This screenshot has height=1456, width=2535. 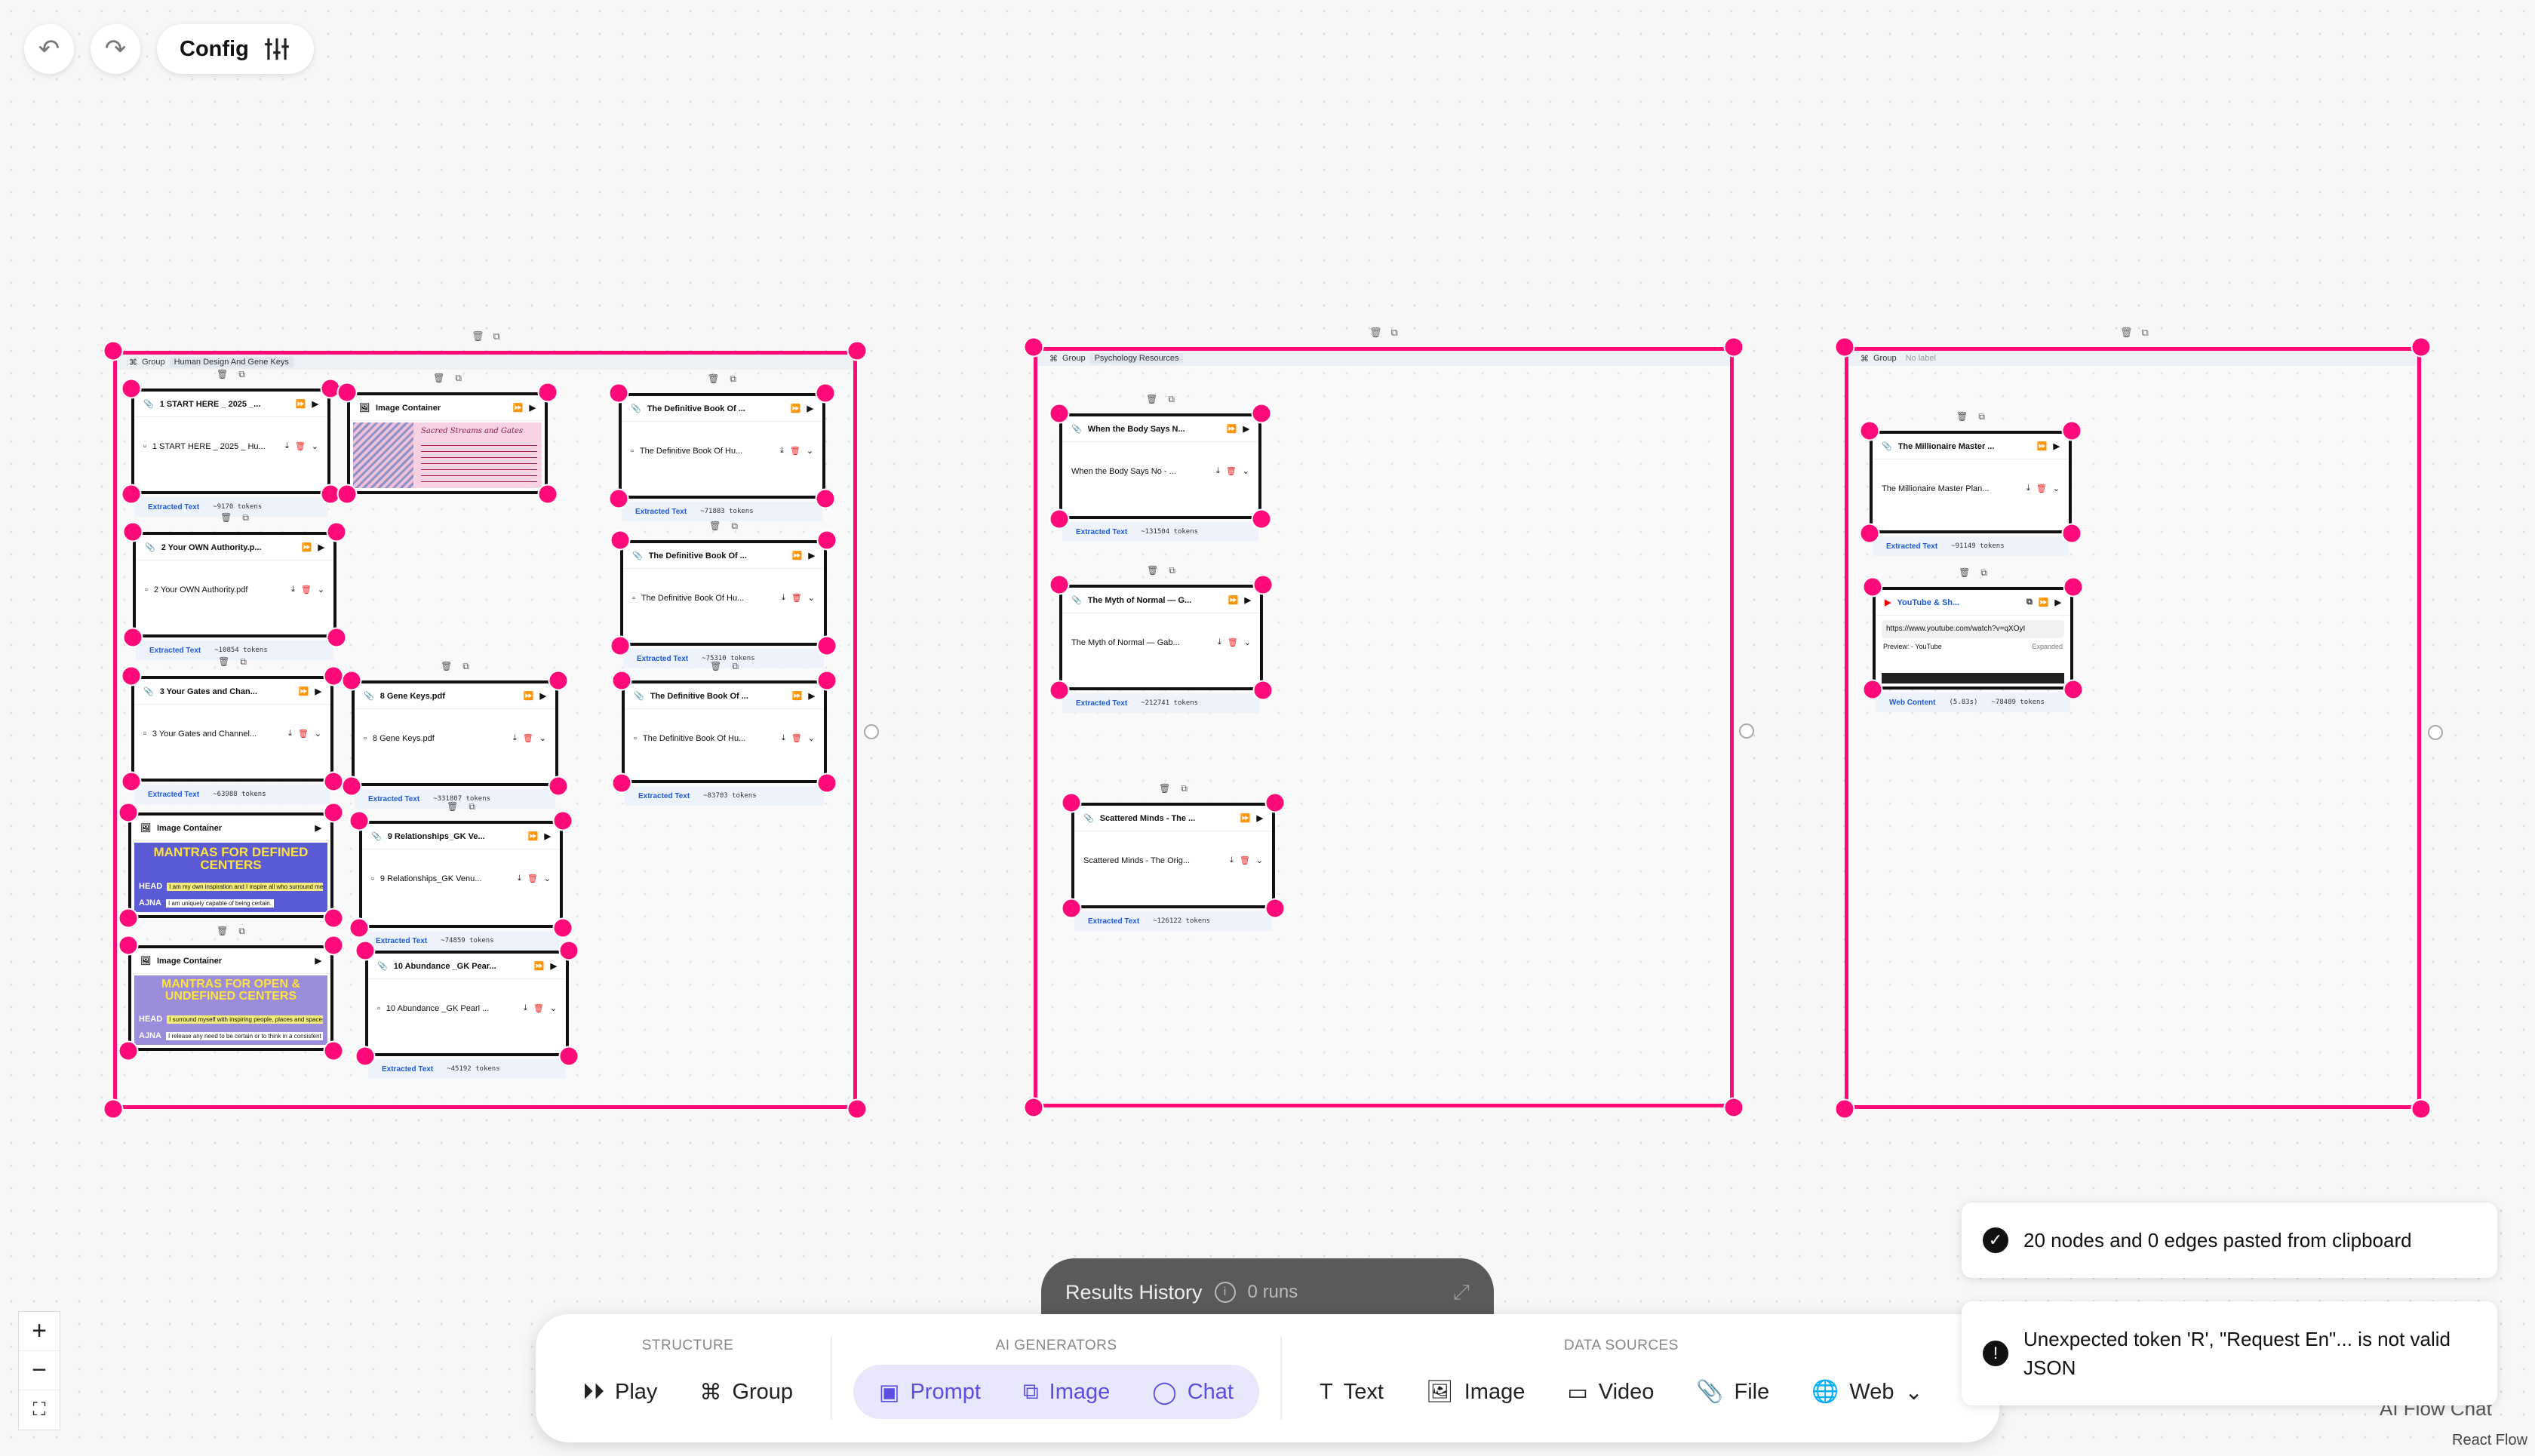 What do you see at coordinates (235, 49) in the screenshot?
I see `config-button: Config` at bounding box center [235, 49].